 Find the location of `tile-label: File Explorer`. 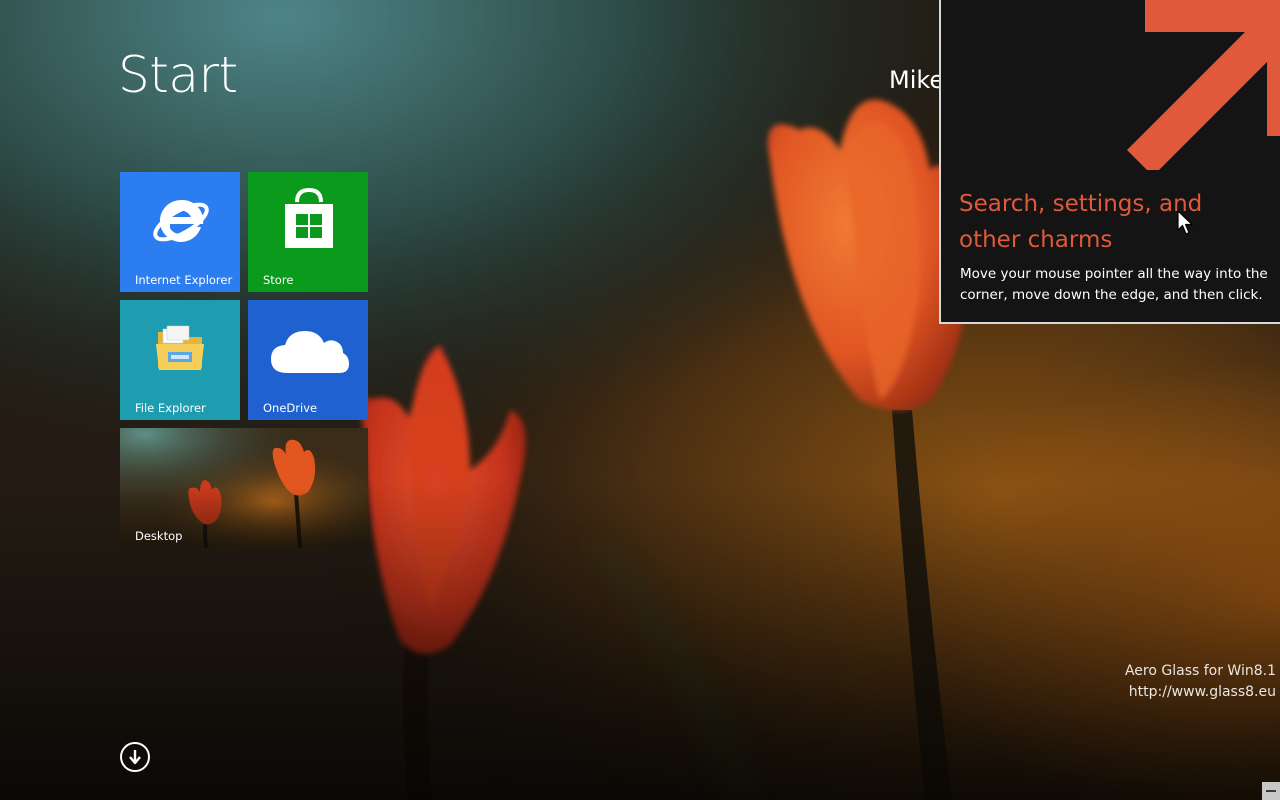

tile-label: File Explorer is located at coordinates (170, 408).